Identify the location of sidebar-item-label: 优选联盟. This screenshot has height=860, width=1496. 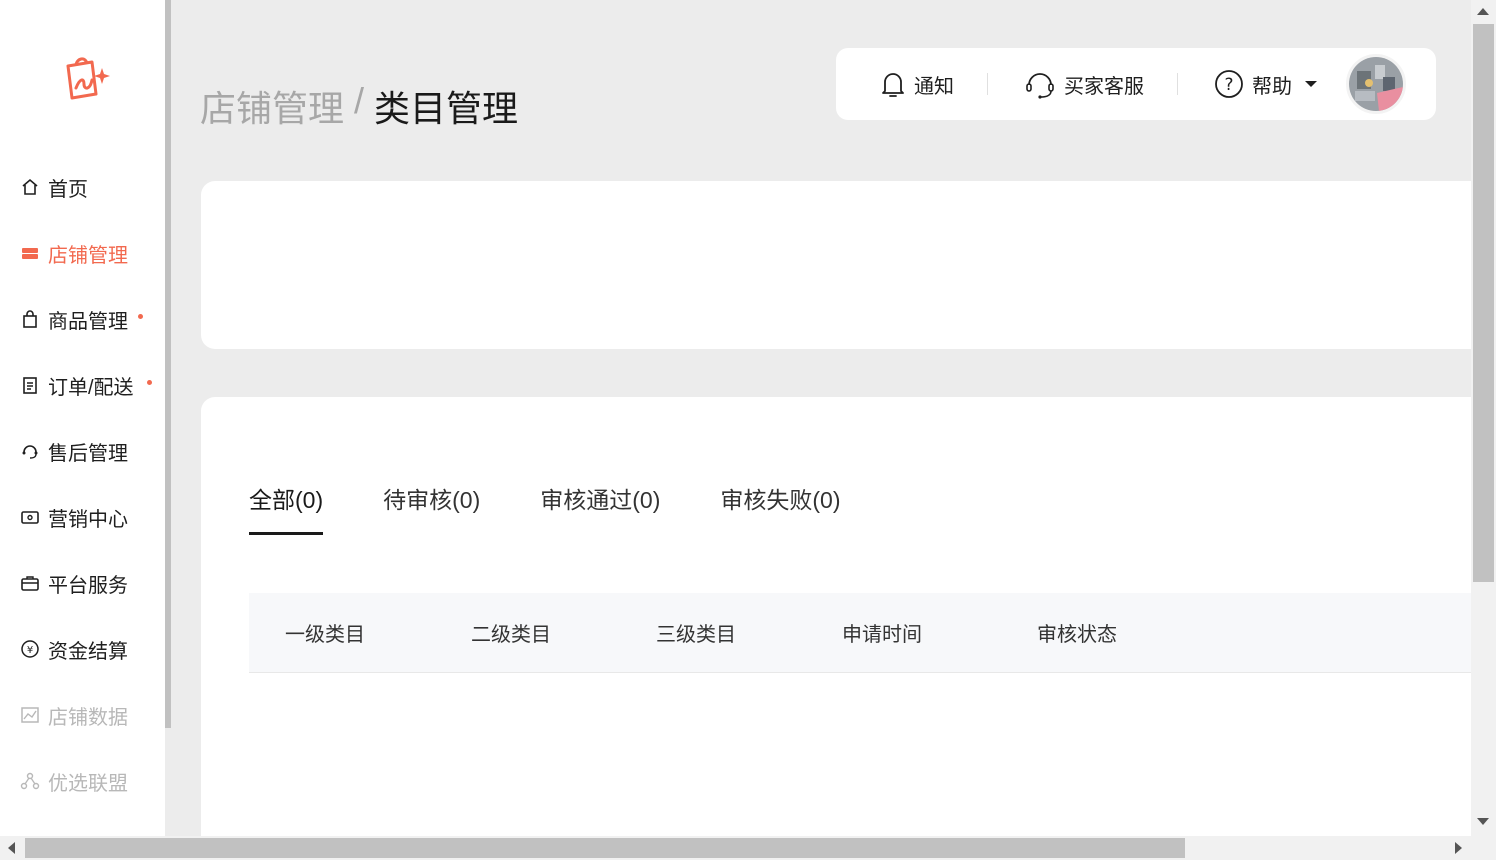
(88, 783).